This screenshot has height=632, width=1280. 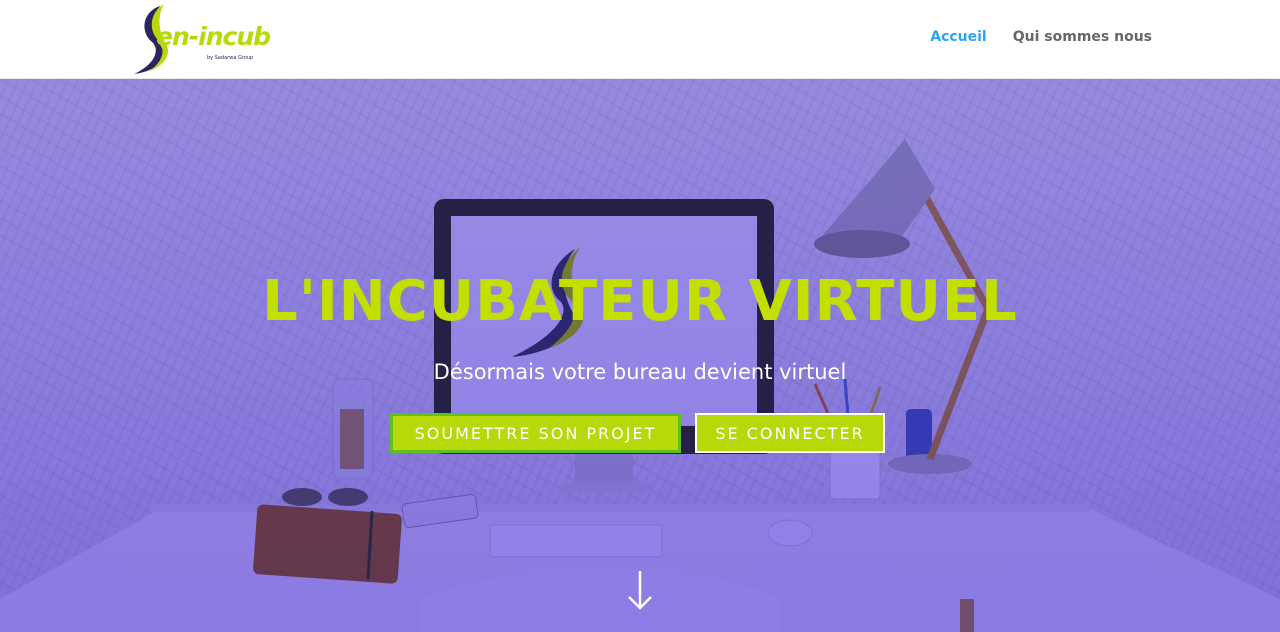 I want to click on site-logo: en-incub by Sadarwa Group, so click(x=200, y=39).